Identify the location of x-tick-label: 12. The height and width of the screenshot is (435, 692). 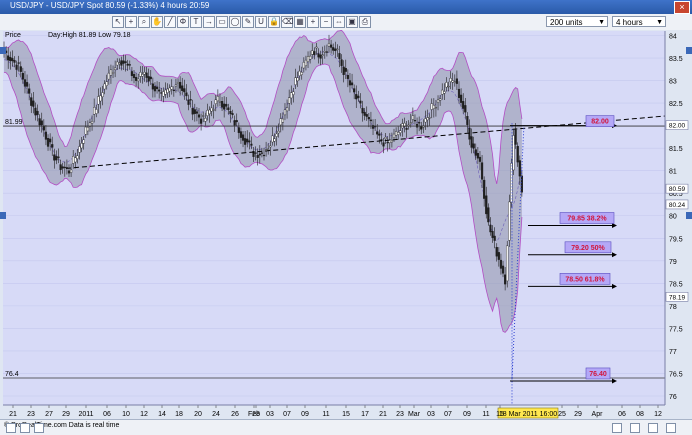
(144, 414).